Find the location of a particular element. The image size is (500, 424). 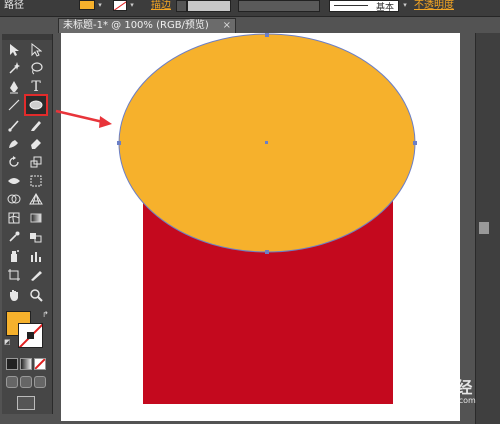

watermark-sub: jingyan.baidu.com is located at coordinates (439, 400).